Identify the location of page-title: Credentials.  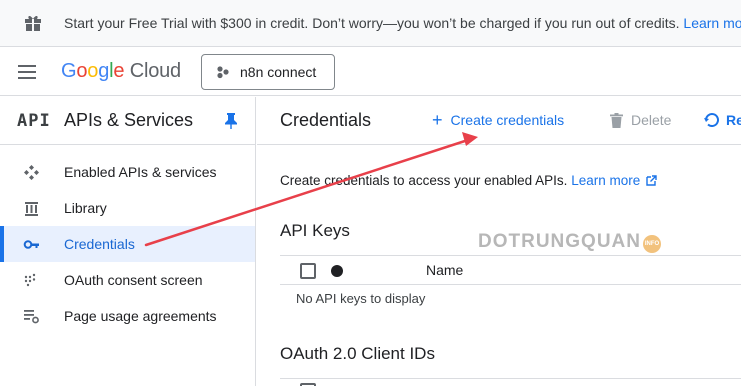
(326, 120).